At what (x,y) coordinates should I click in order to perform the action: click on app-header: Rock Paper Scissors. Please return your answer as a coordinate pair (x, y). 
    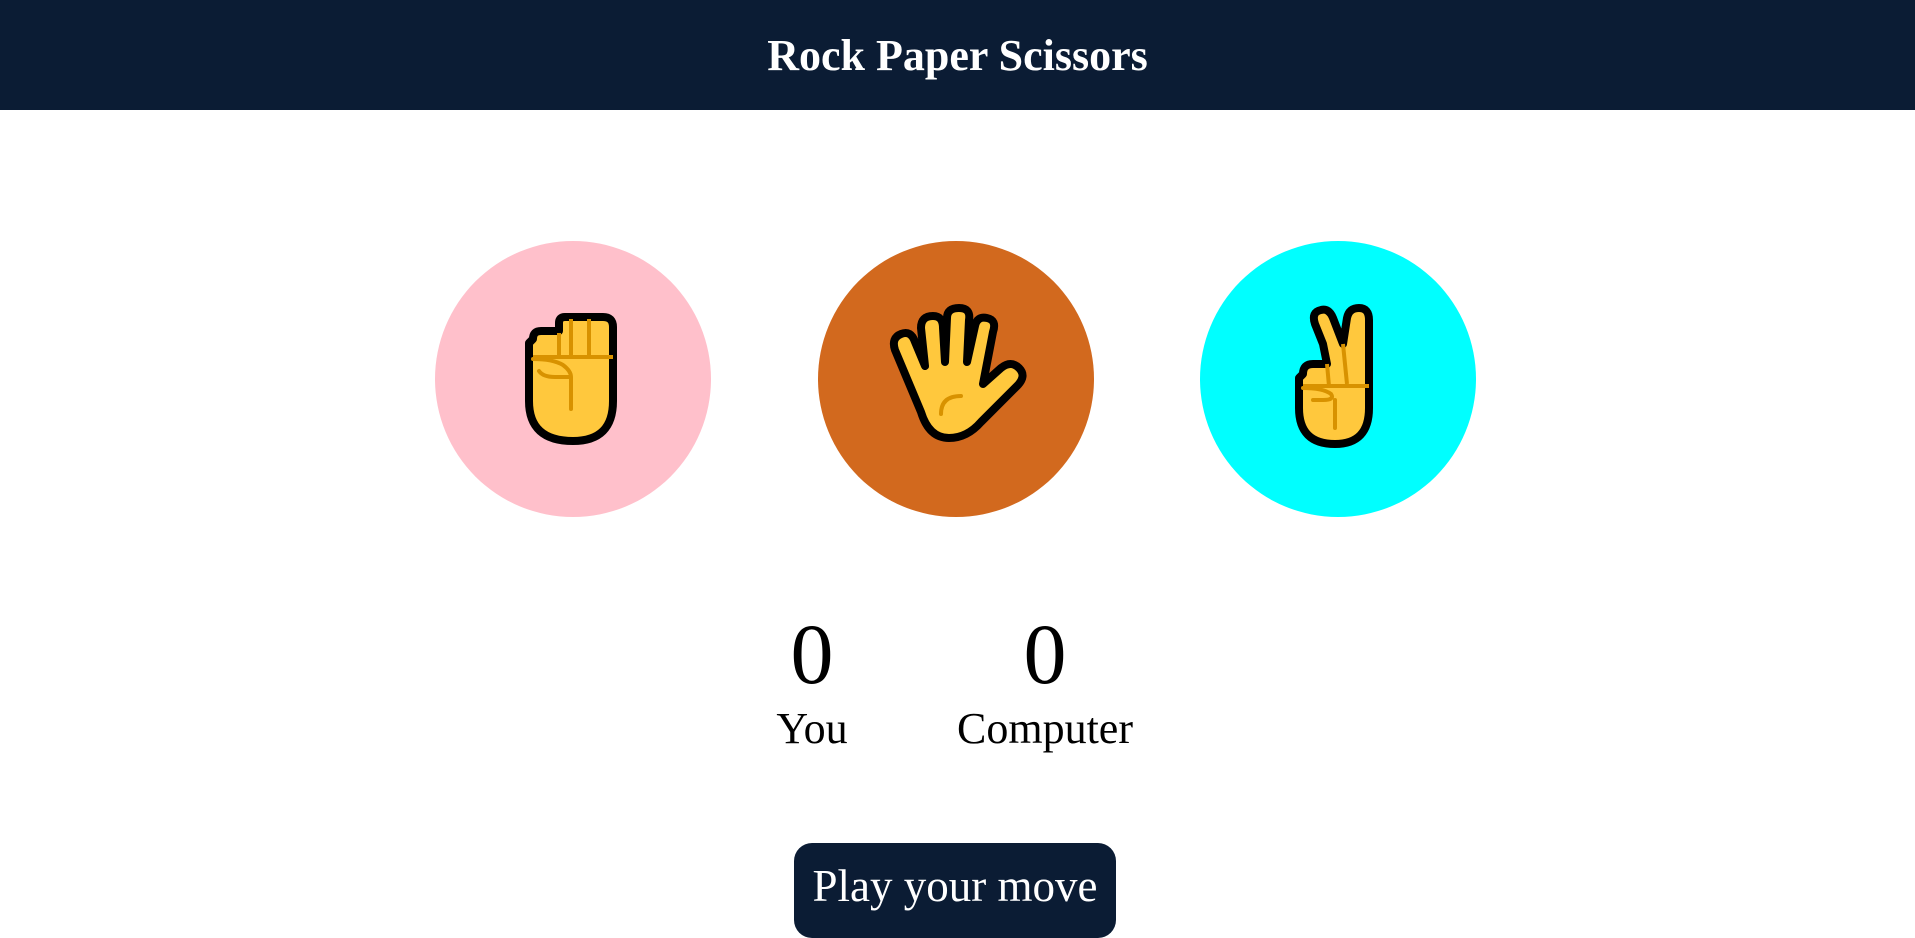
    Looking at the image, I should click on (957, 55).